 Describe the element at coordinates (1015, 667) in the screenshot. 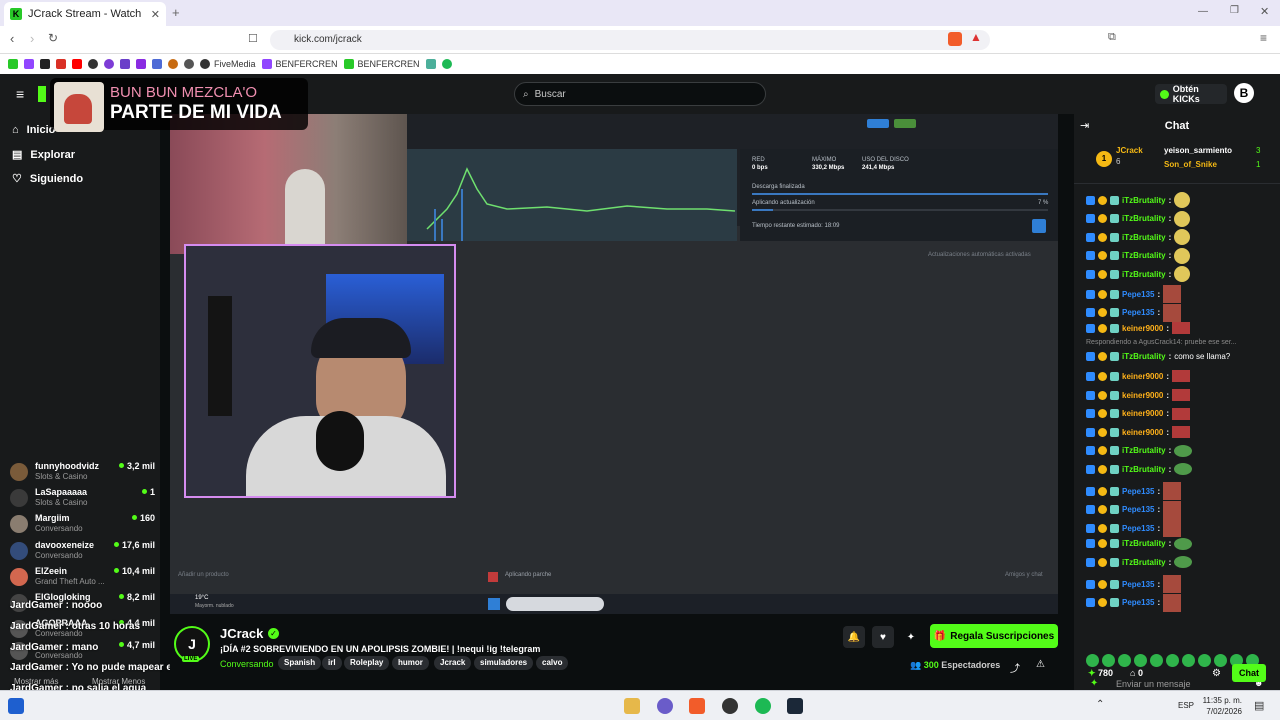

I see `share-icon: ⤴` at that location.